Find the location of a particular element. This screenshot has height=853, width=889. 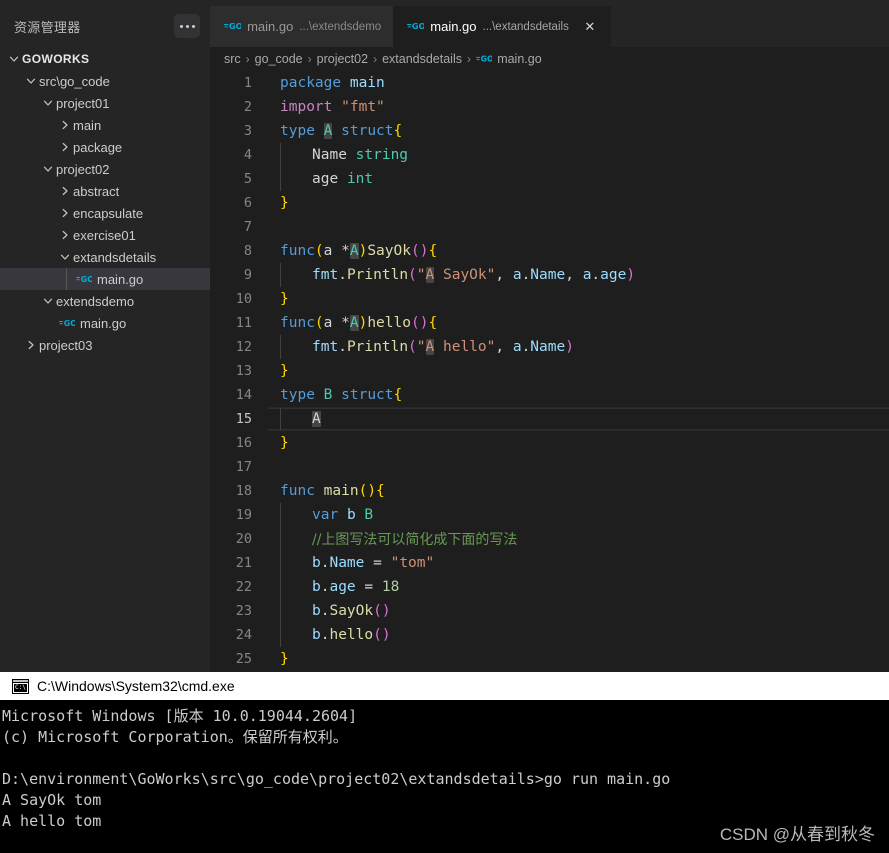

code-line: 20 //上图写法可以简化成下面的写法 is located at coordinates (549, 539).